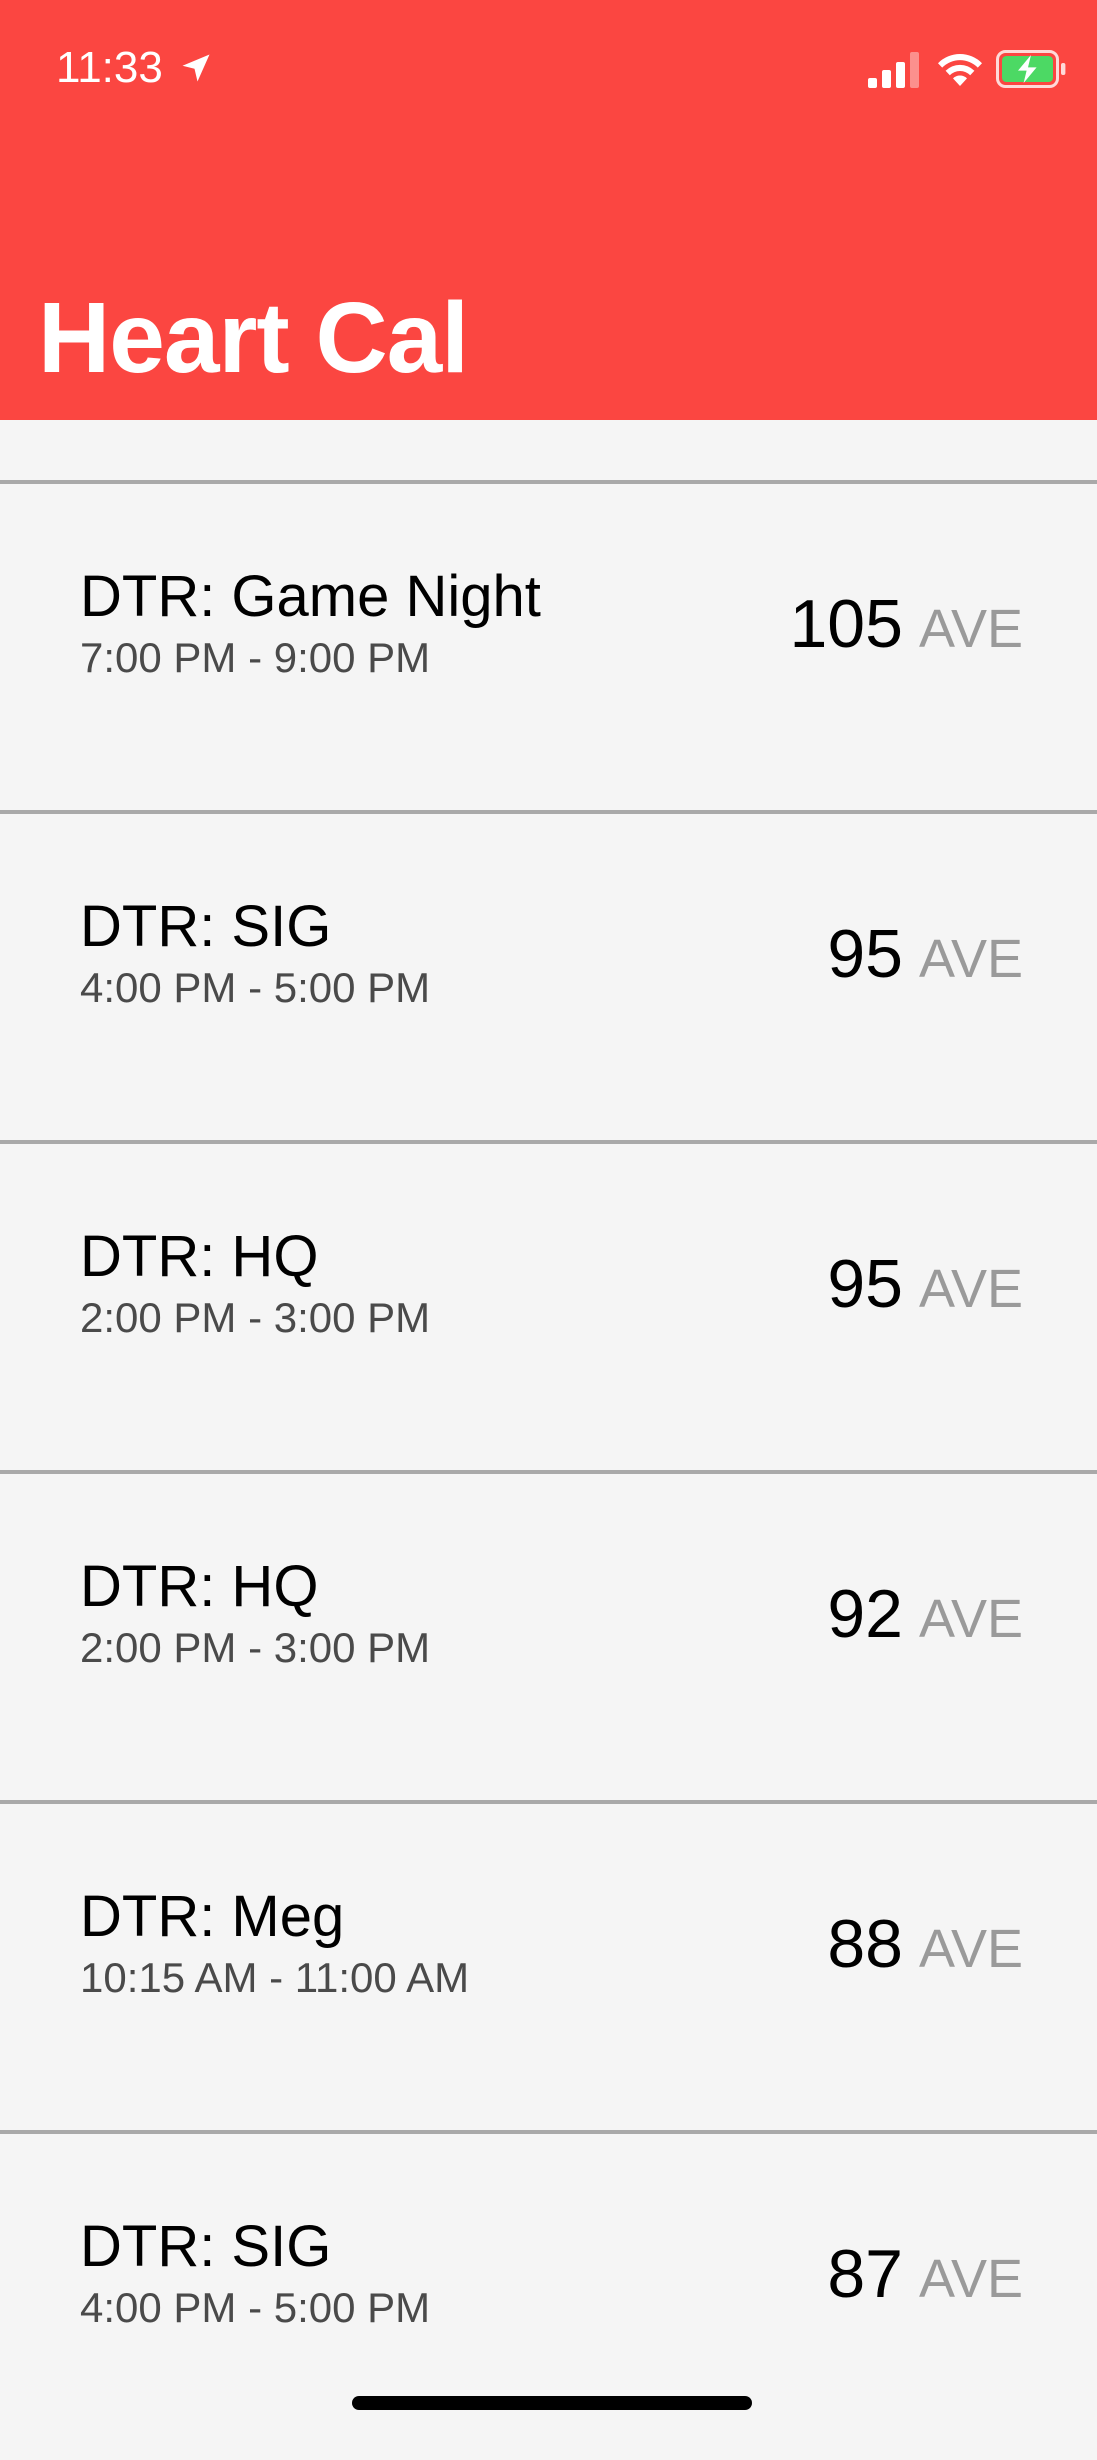 Image resolution: width=1097 pixels, height=2460 pixels. Describe the element at coordinates (109, 67) in the screenshot. I see `status-time: 11:33` at that location.